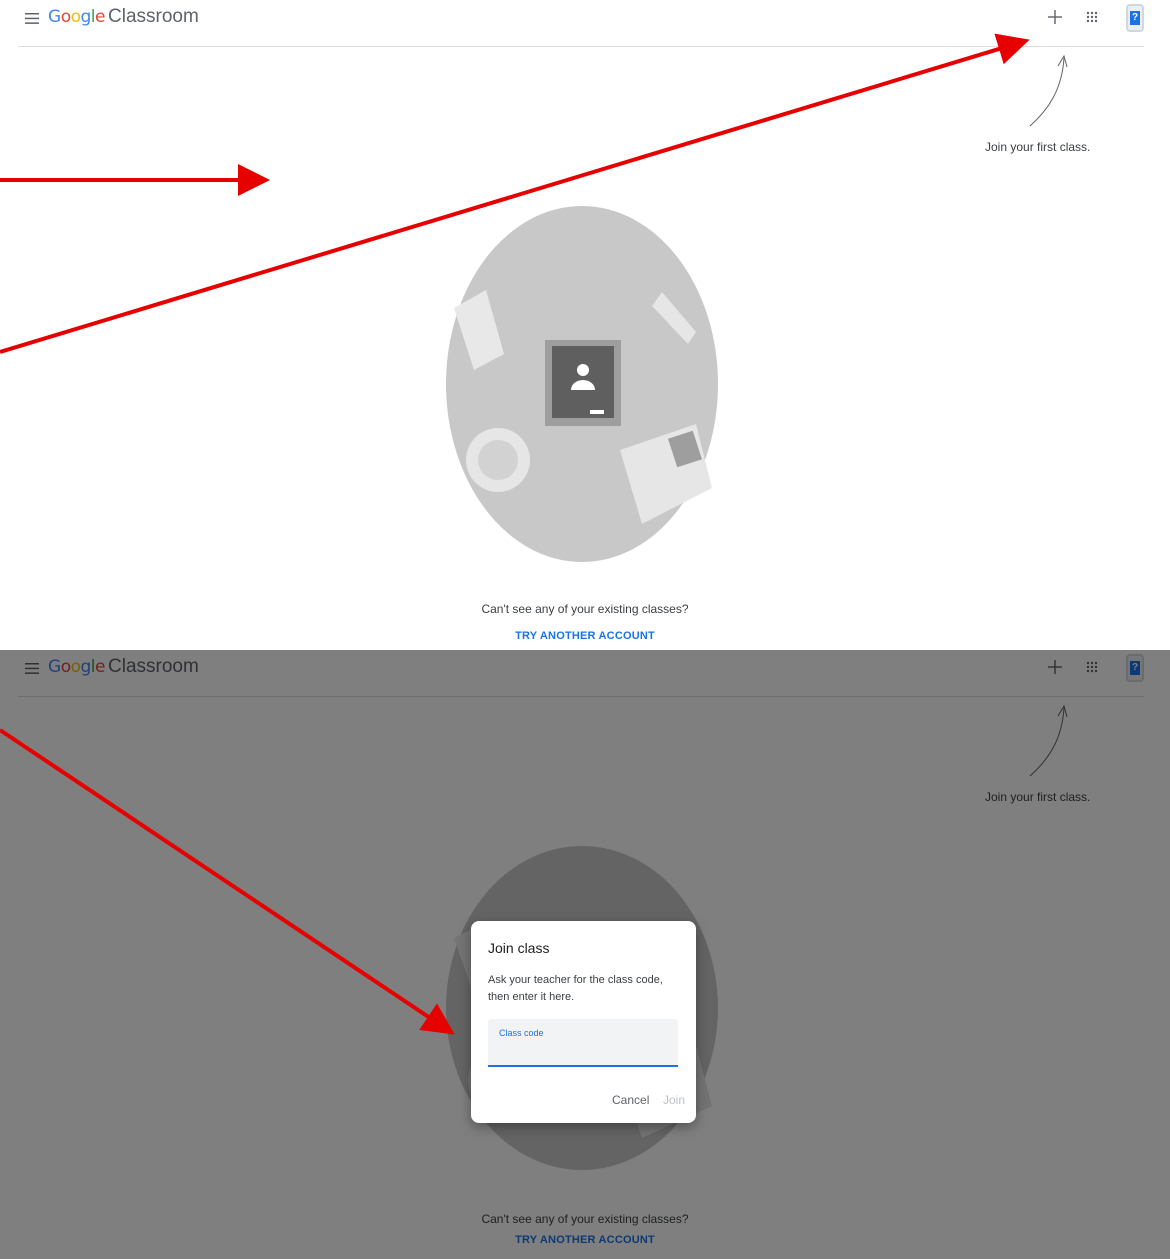 Image resolution: width=1170 pixels, height=1259 pixels. Describe the element at coordinates (585, 636) in the screenshot. I see `try-another-account-link: TRY ANOTHER ACCOUNT` at that location.